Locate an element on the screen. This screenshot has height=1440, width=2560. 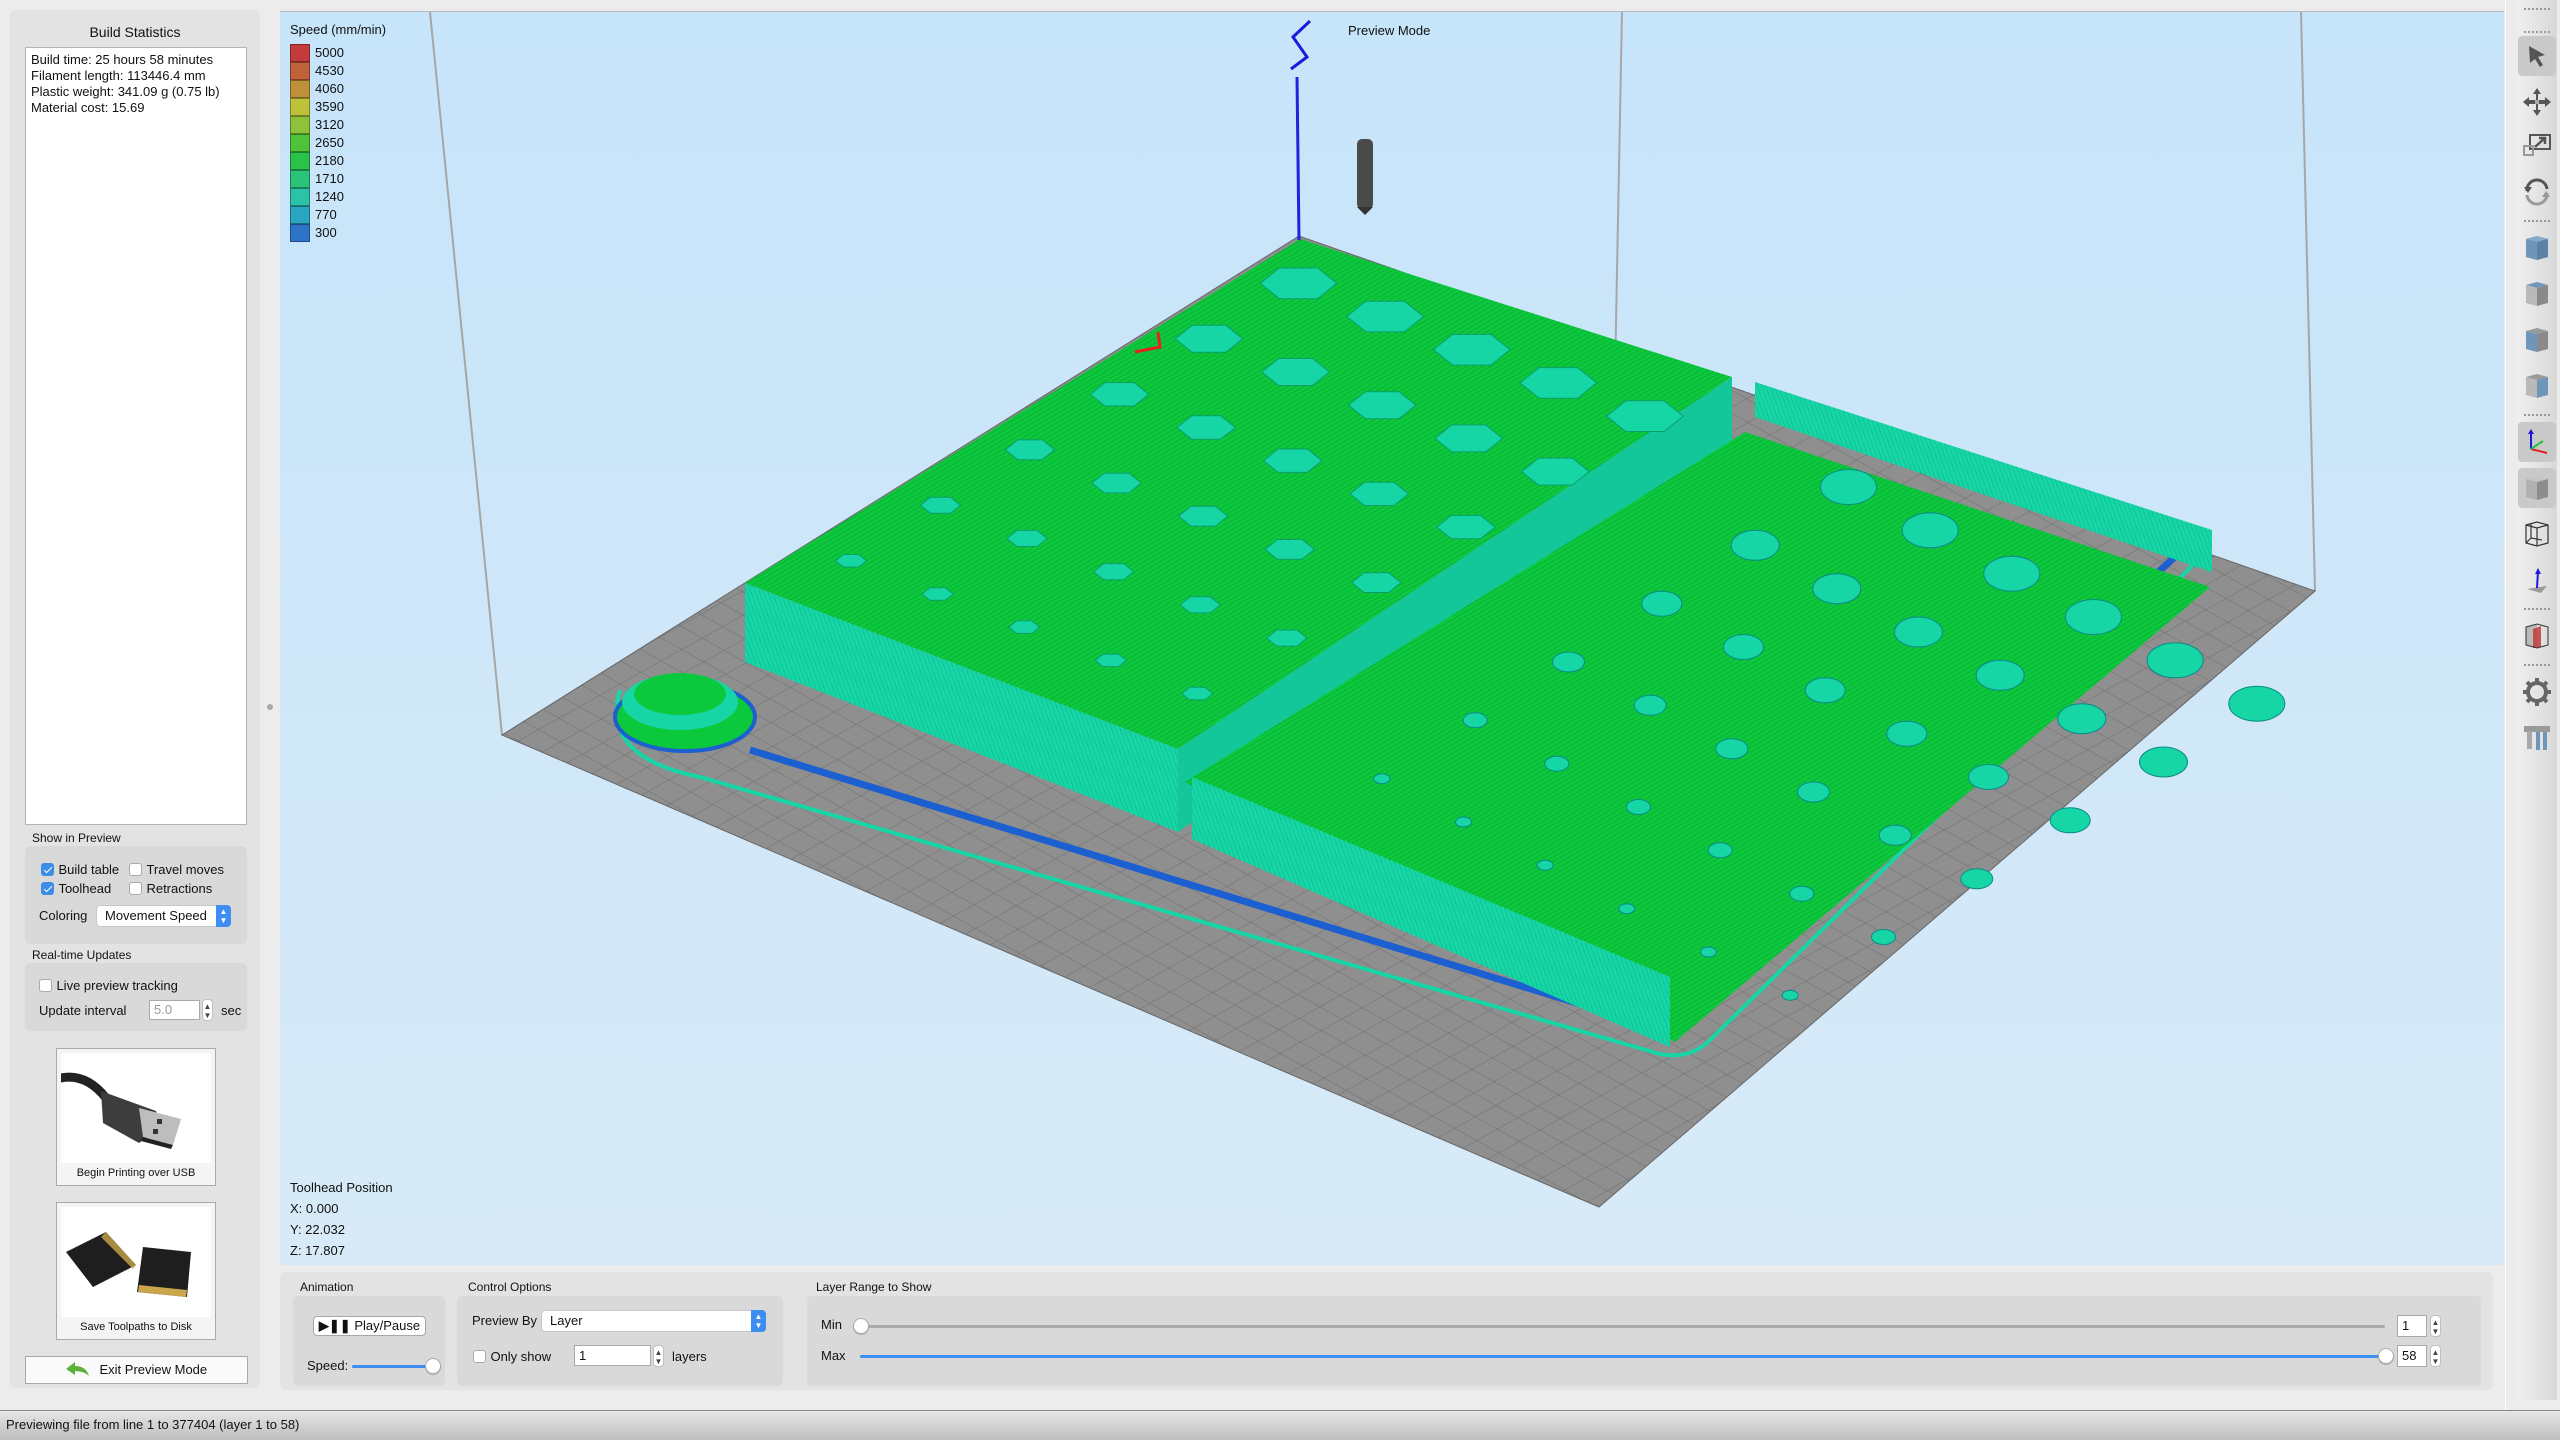
toolbar-collapsed-item is located at coordinates (2537, 11).